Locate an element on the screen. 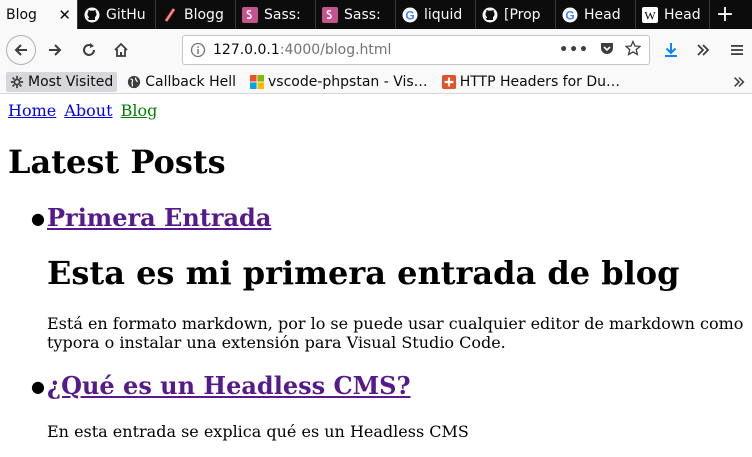 This screenshot has width=752, height=457. tab-blog: Blog ✕ is located at coordinates (39, 14).